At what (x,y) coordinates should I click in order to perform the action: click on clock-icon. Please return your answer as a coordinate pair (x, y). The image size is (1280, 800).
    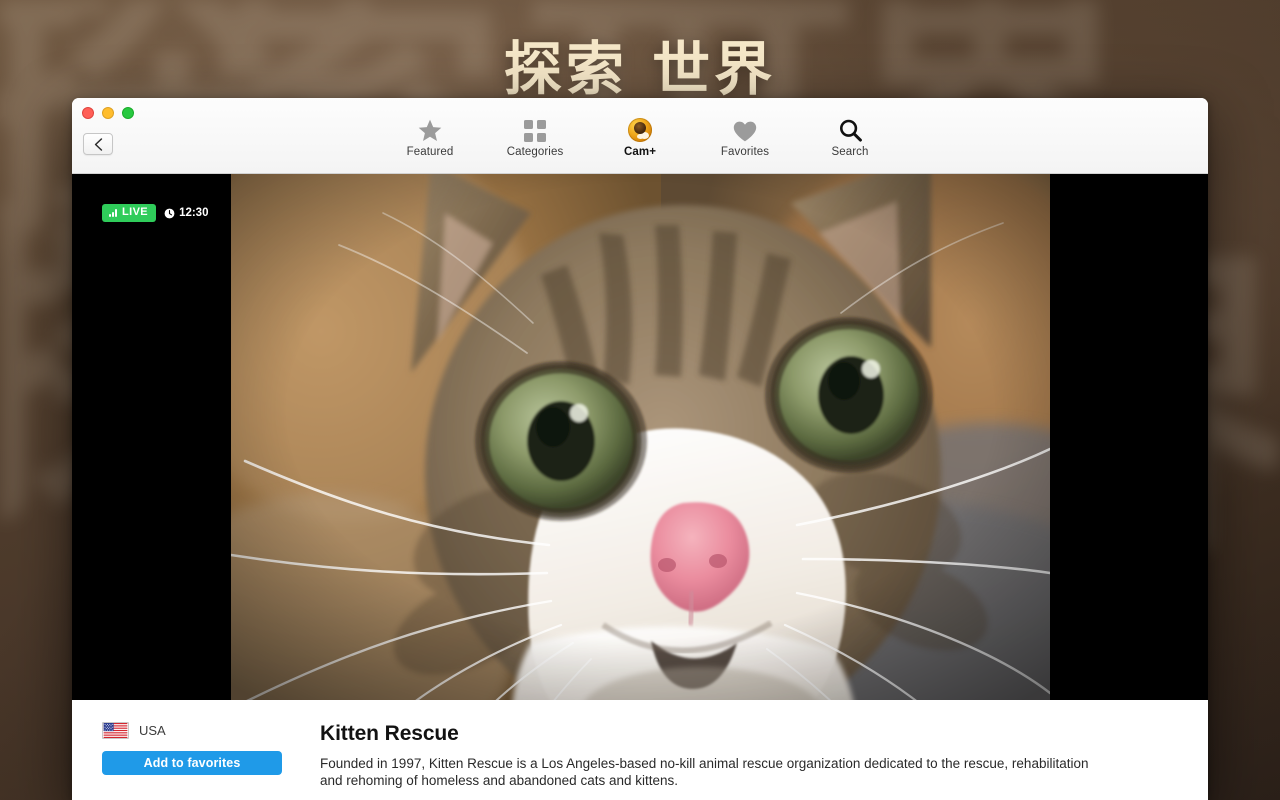
    Looking at the image, I should click on (169, 213).